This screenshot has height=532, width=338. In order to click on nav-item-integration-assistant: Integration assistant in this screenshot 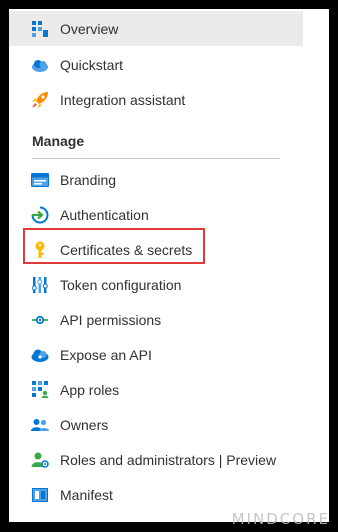, I will do `click(156, 99)`.